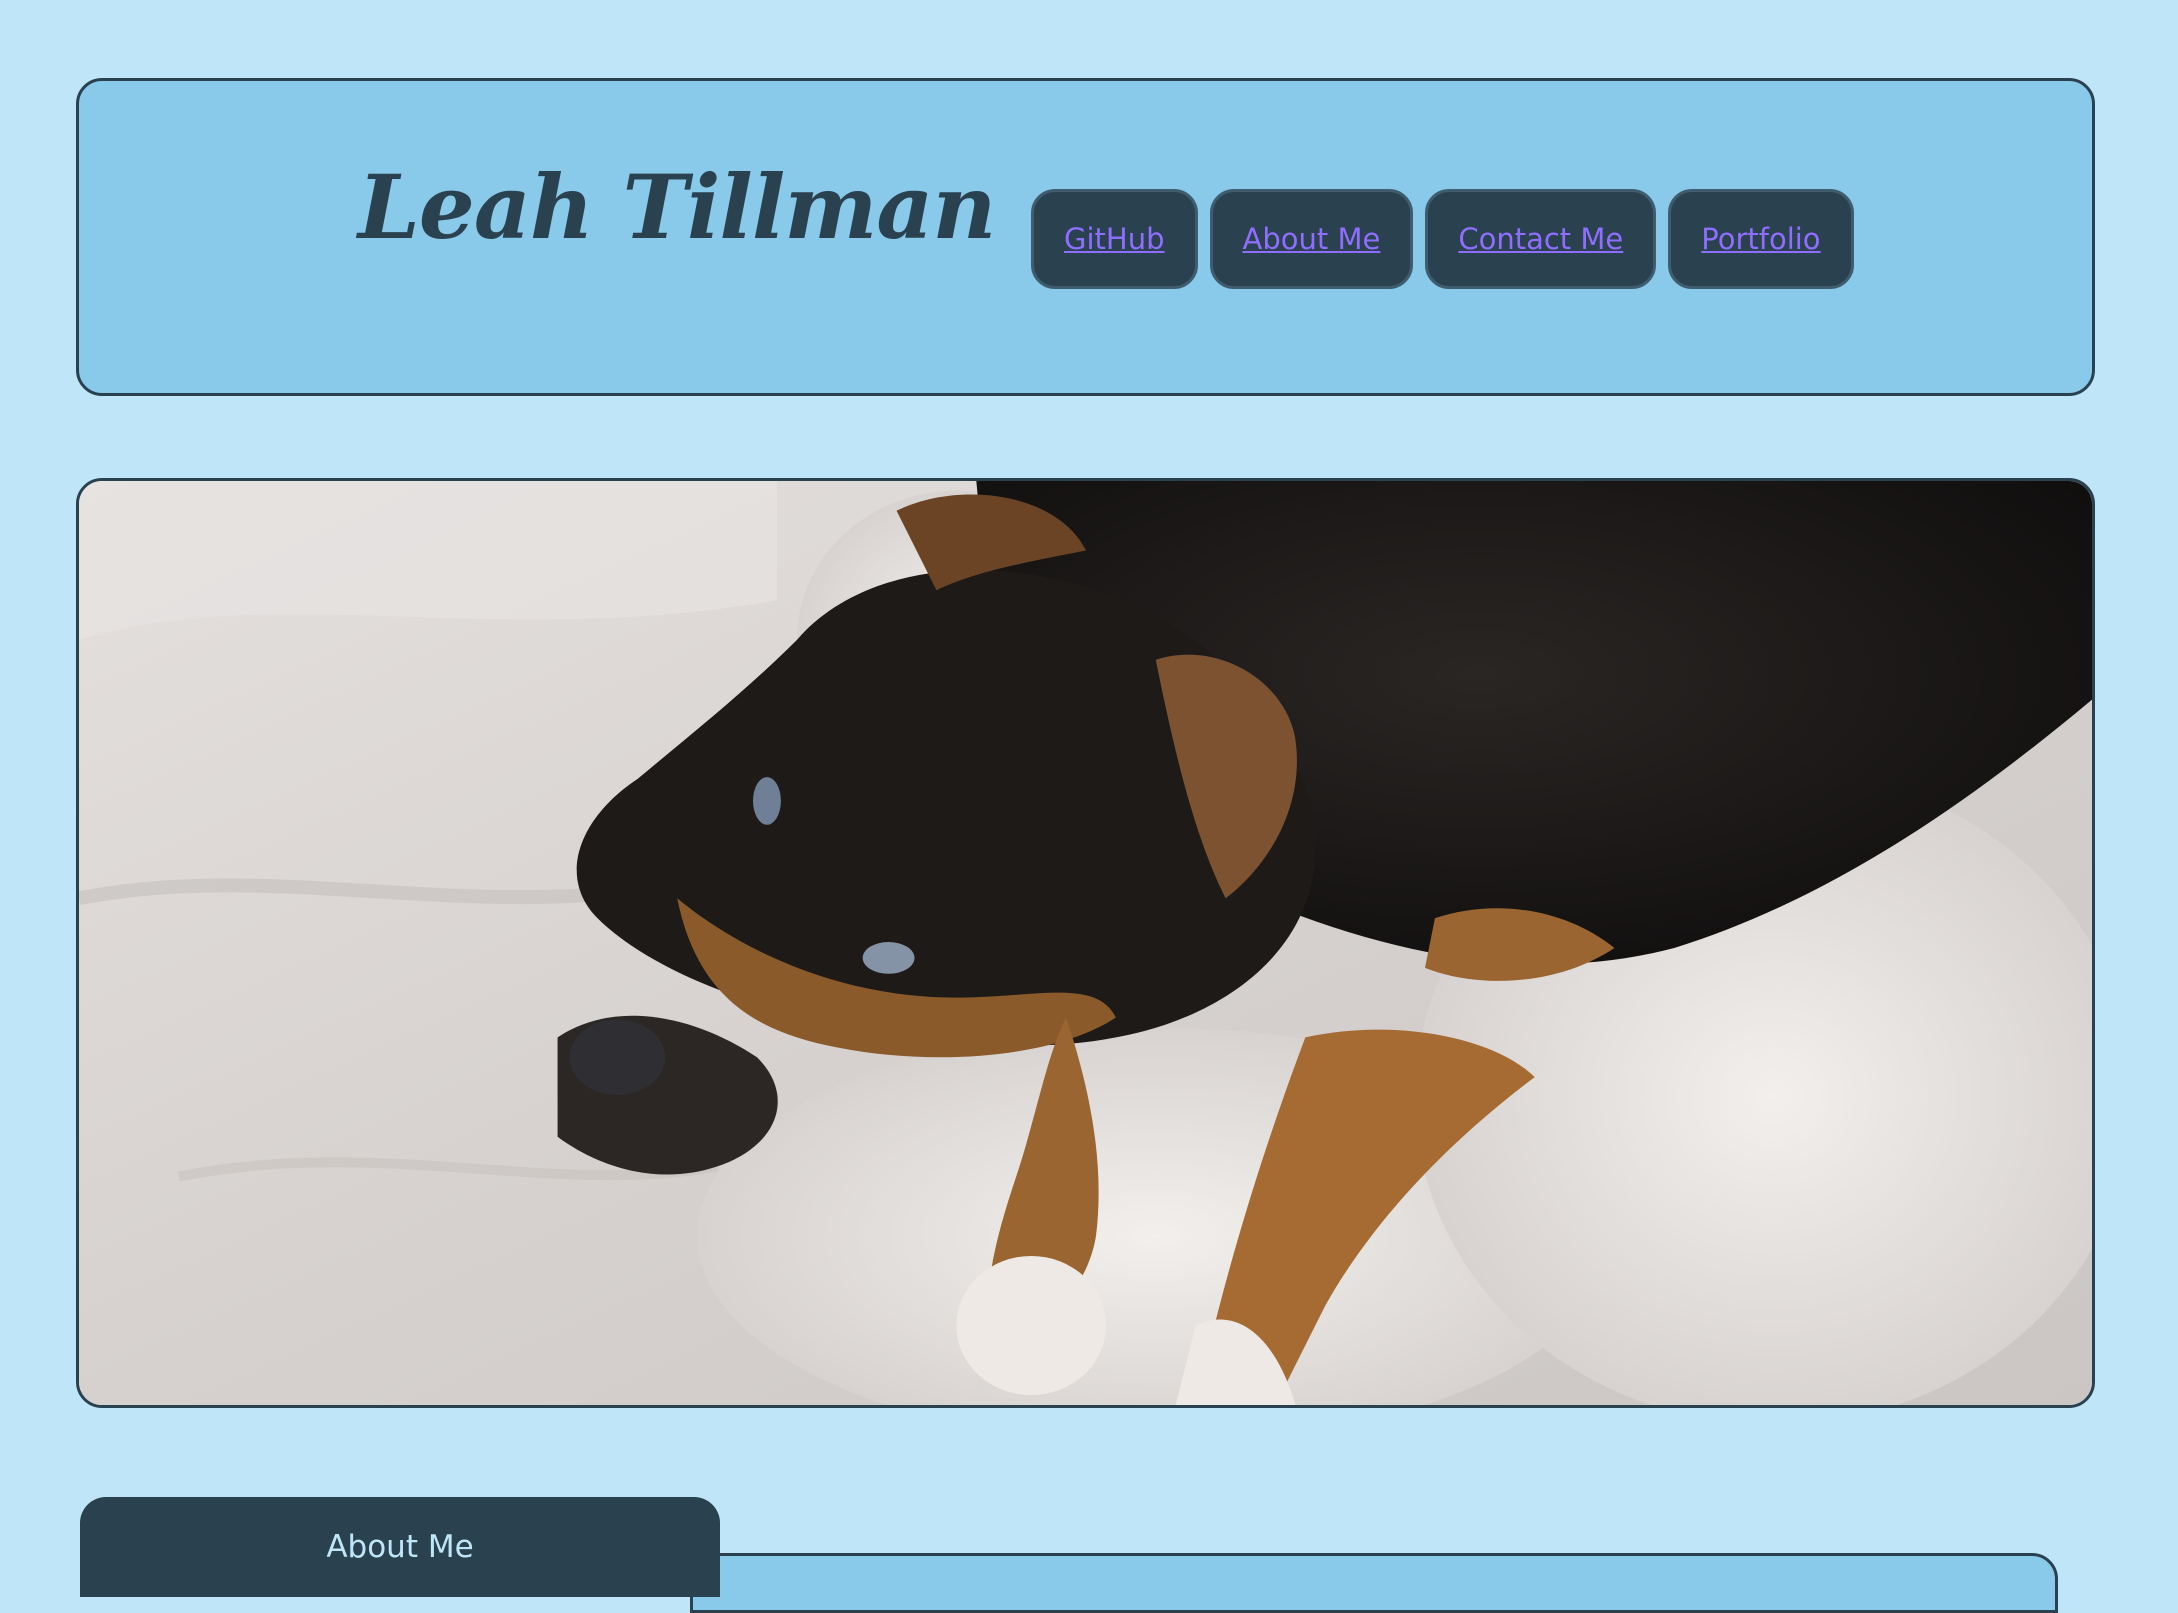 The width and height of the screenshot is (2178, 1613). I want to click on nav-button-about-me: About Me, so click(1311, 239).